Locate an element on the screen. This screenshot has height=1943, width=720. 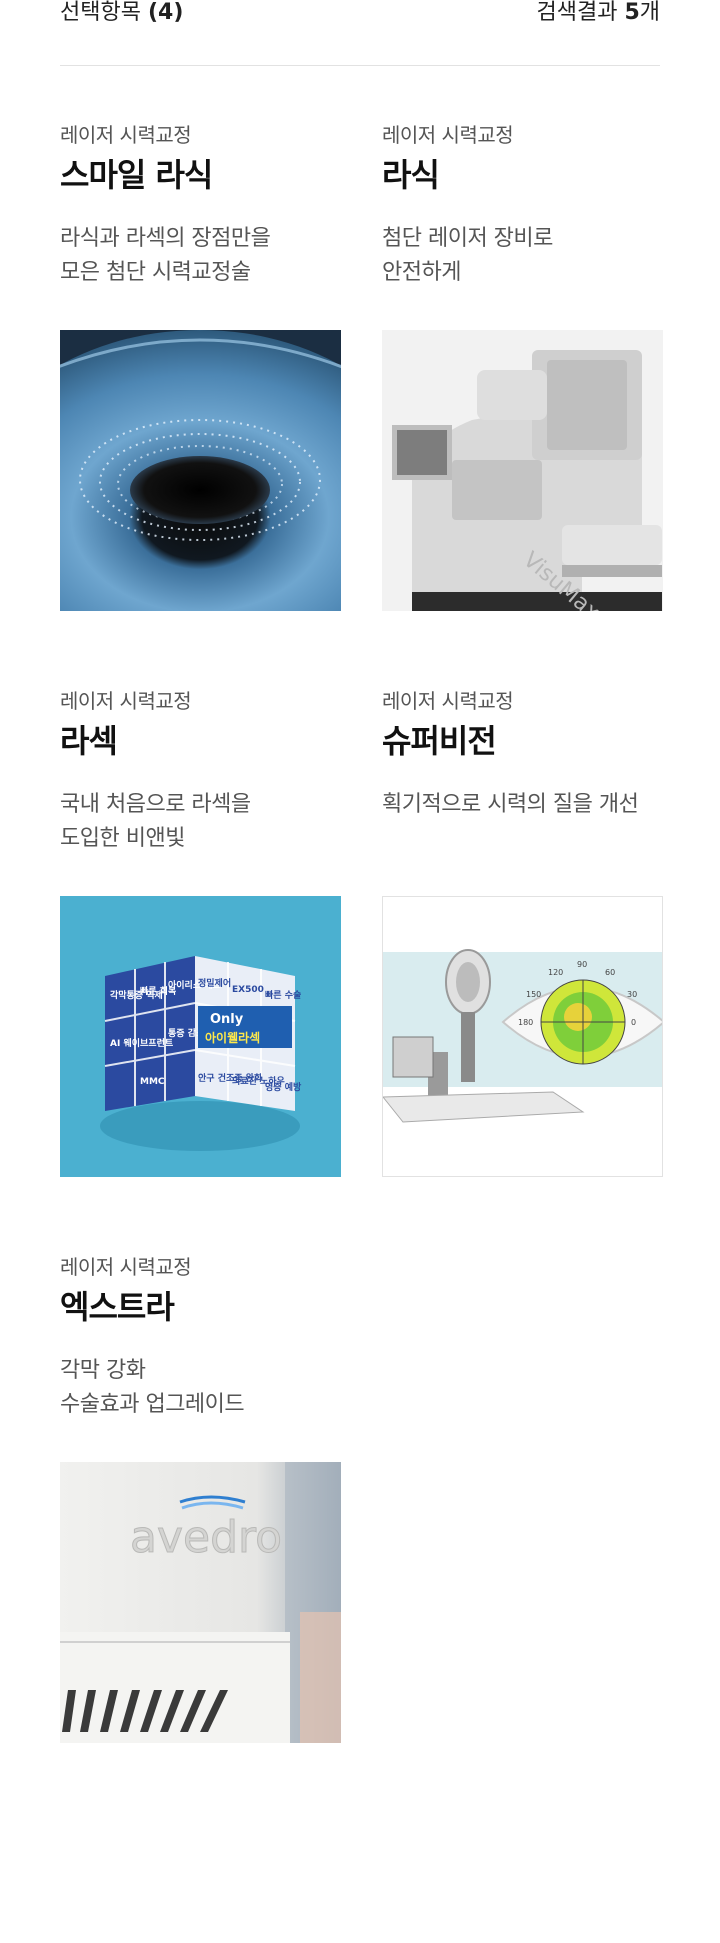
card-title: 스마일 라식 is located at coordinates (136, 175).